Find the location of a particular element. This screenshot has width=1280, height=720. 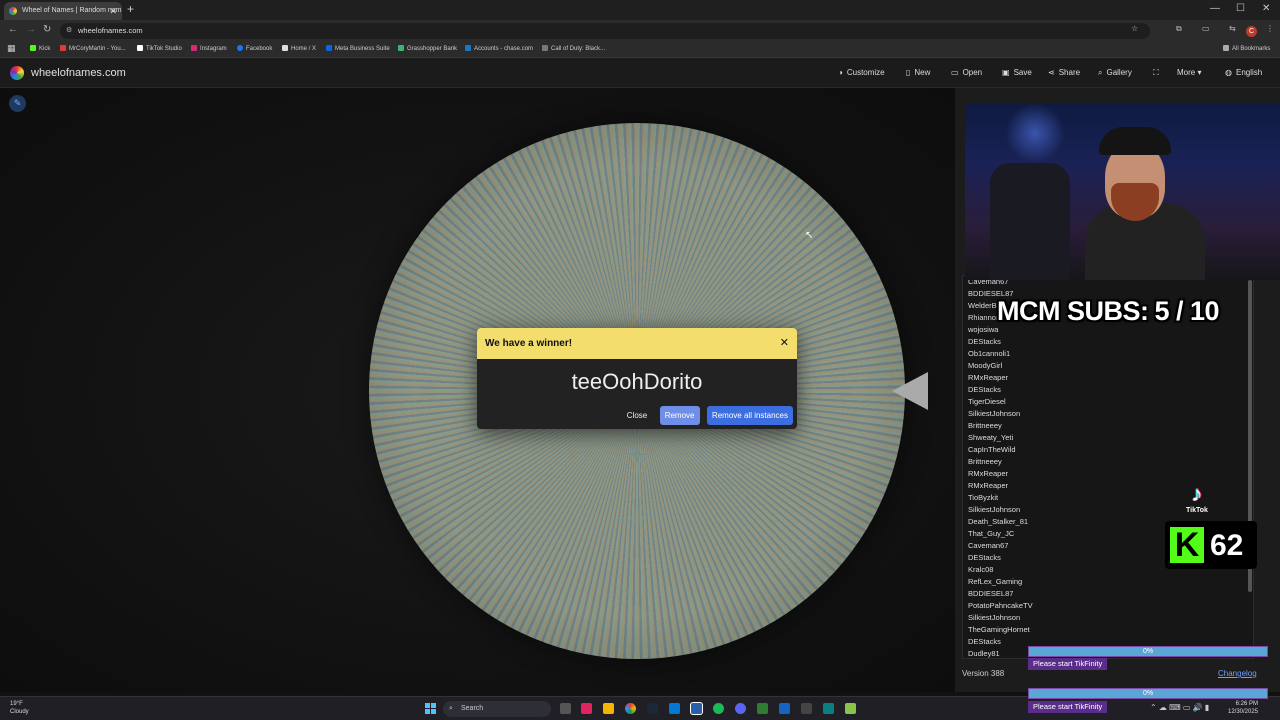

kick-count: 62 is located at coordinates (1227, 545).